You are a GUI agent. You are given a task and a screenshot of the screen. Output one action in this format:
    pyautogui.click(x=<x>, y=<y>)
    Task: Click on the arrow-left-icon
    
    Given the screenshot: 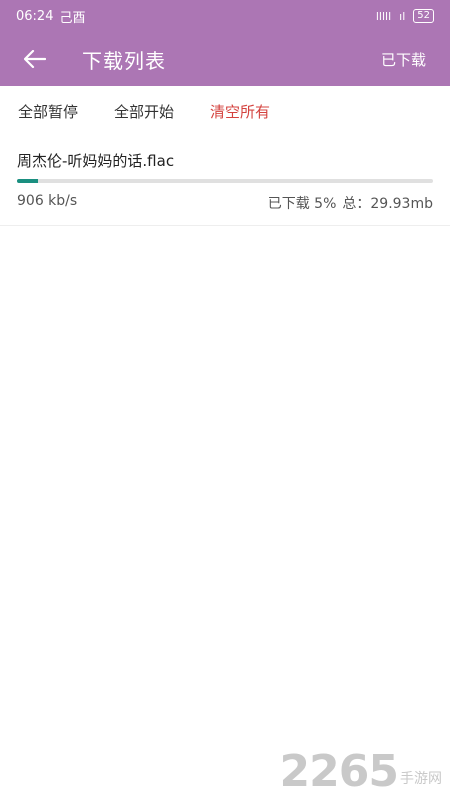 What is the action you would take?
    pyautogui.click(x=35, y=59)
    